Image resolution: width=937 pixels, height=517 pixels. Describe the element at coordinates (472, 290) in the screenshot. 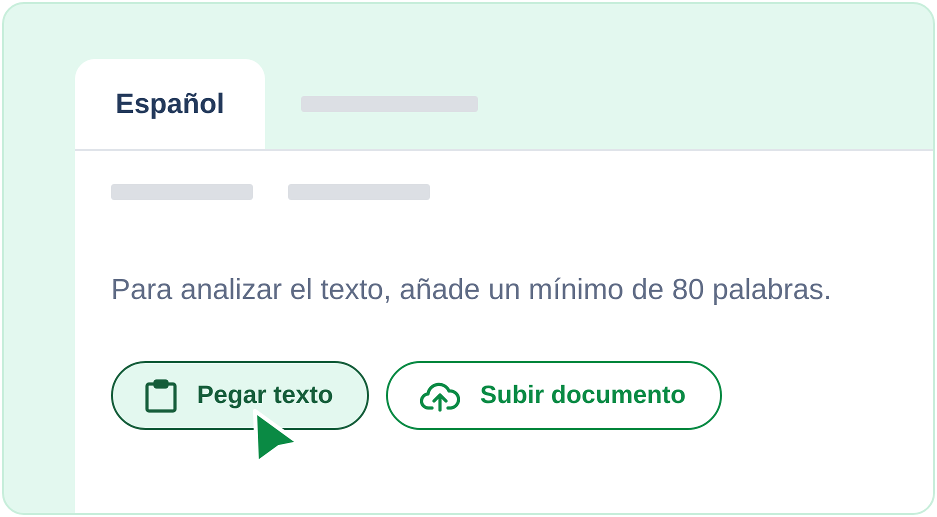

I see `instruction-text: Para analizar el texto, añade un mínimo de 80 palabras.` at that location.